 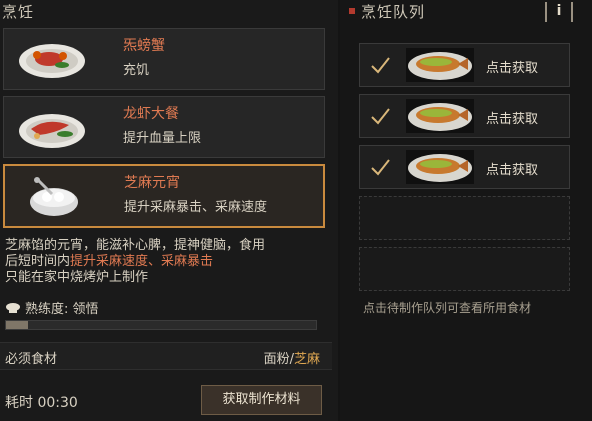 I want to click on ingredient-flour: 面粉, so click(x=276, y=359).